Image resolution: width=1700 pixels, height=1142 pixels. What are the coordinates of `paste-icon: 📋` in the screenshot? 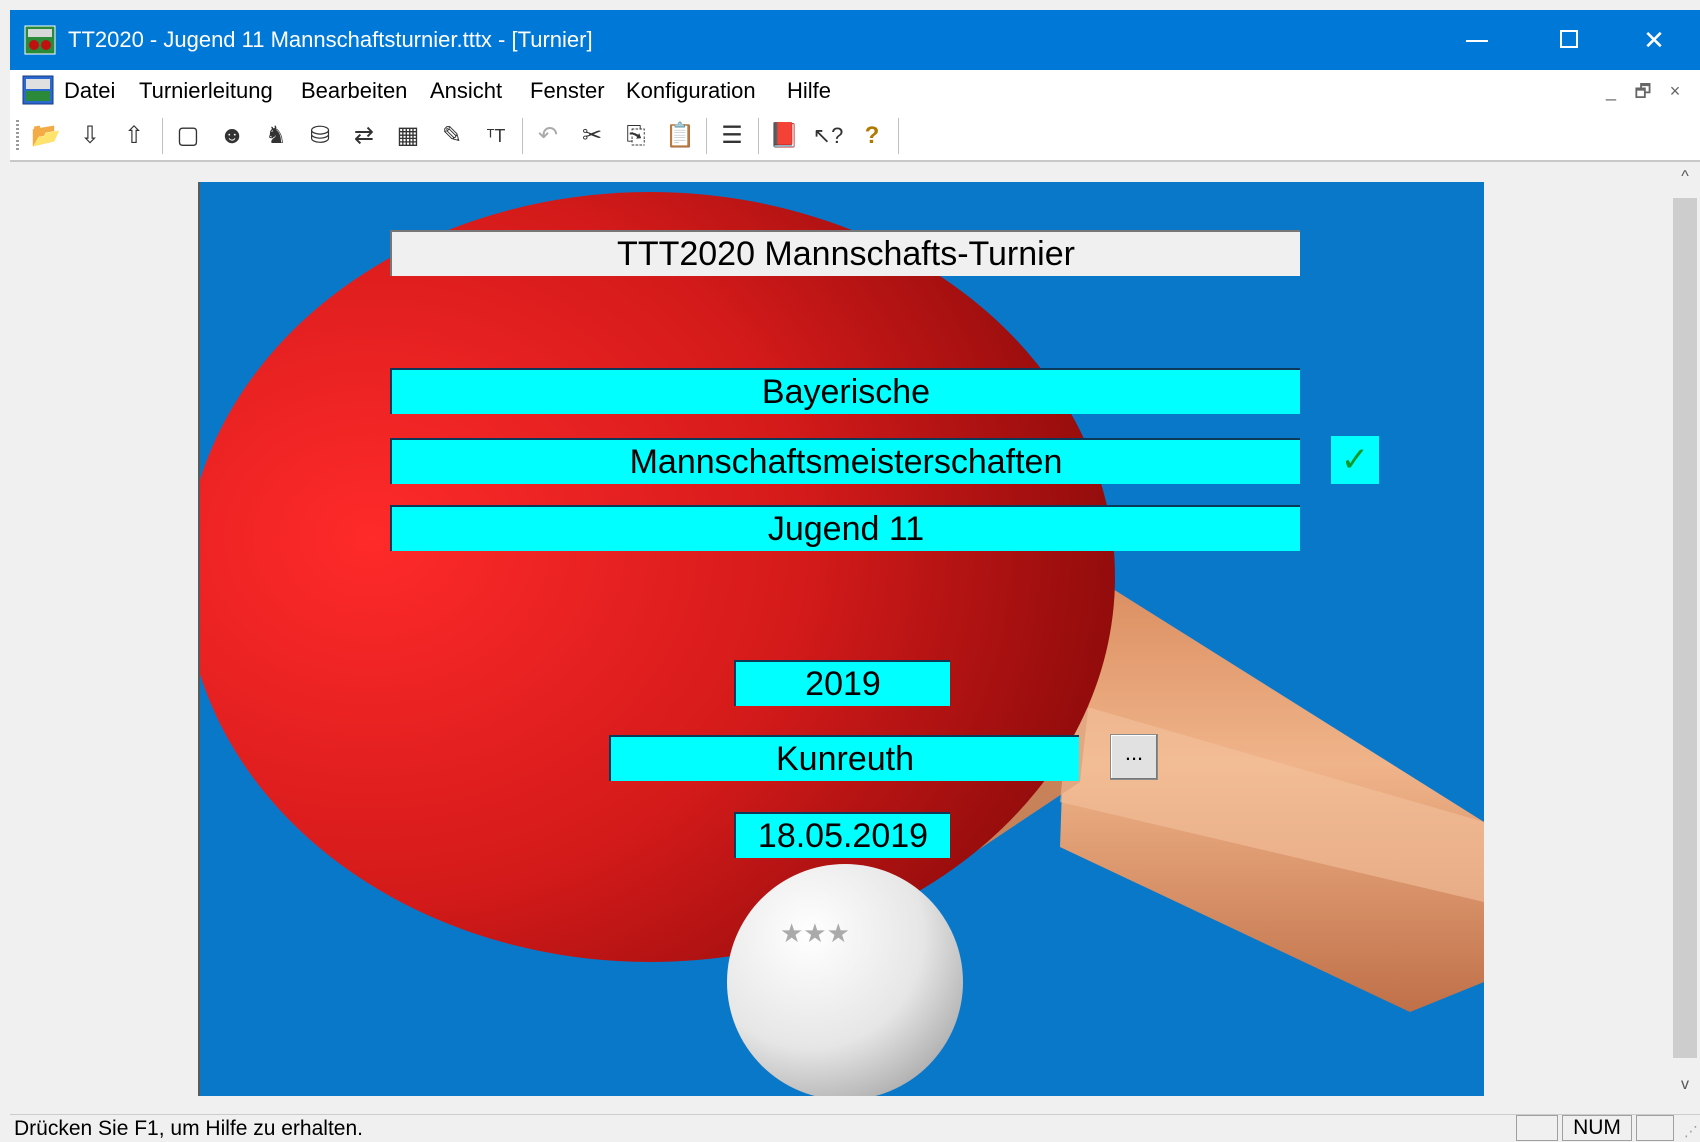 It's located at (680, 136).